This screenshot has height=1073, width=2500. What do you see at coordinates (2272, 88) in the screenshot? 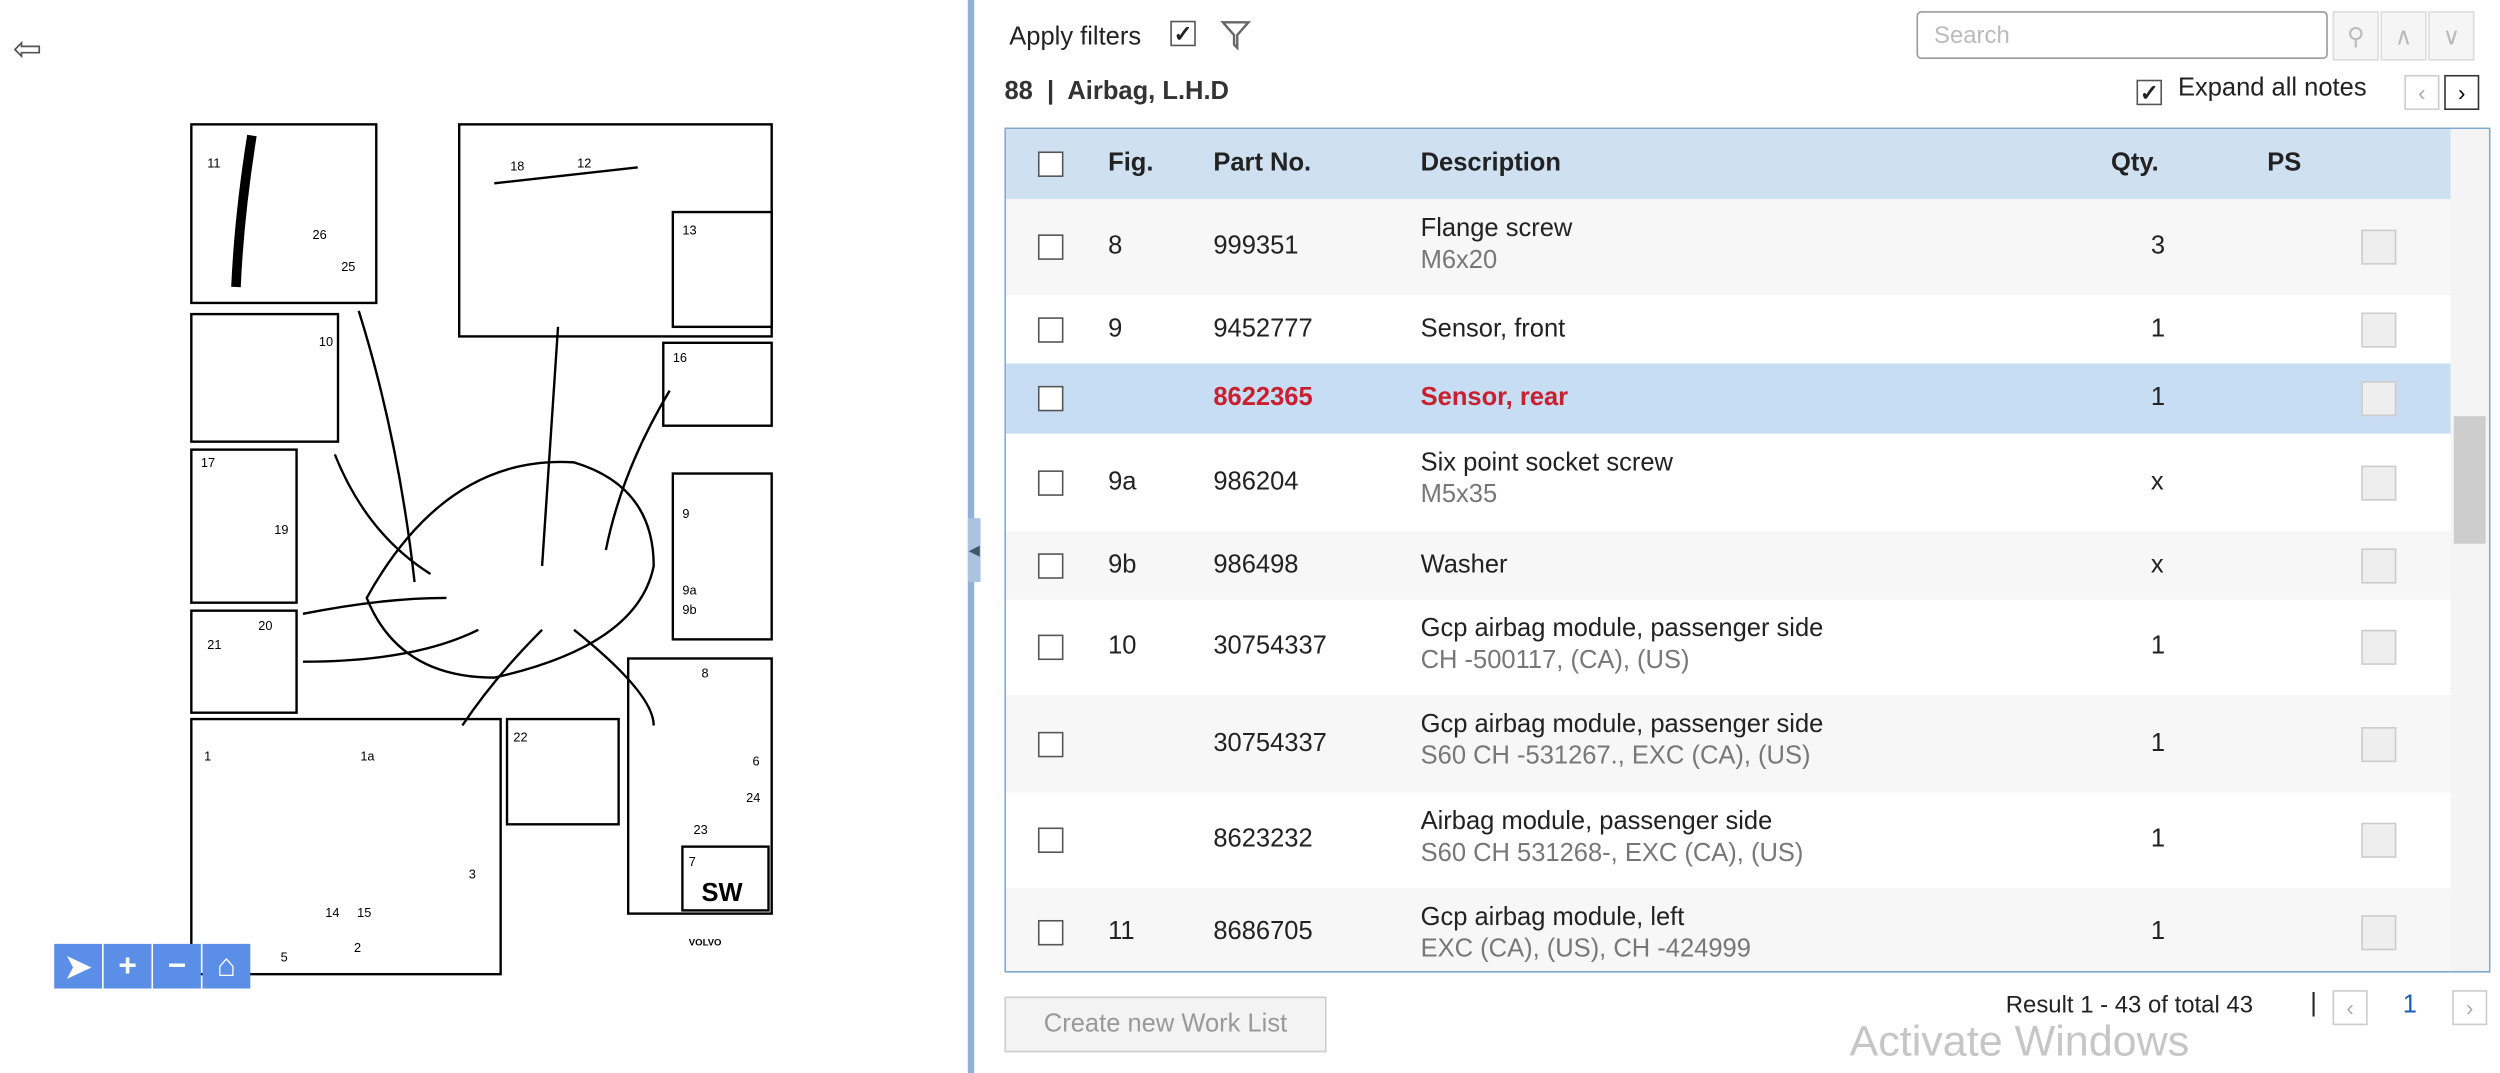
I see `expand-notes-label: Expand all notes` at bounding box center [2272, 88].